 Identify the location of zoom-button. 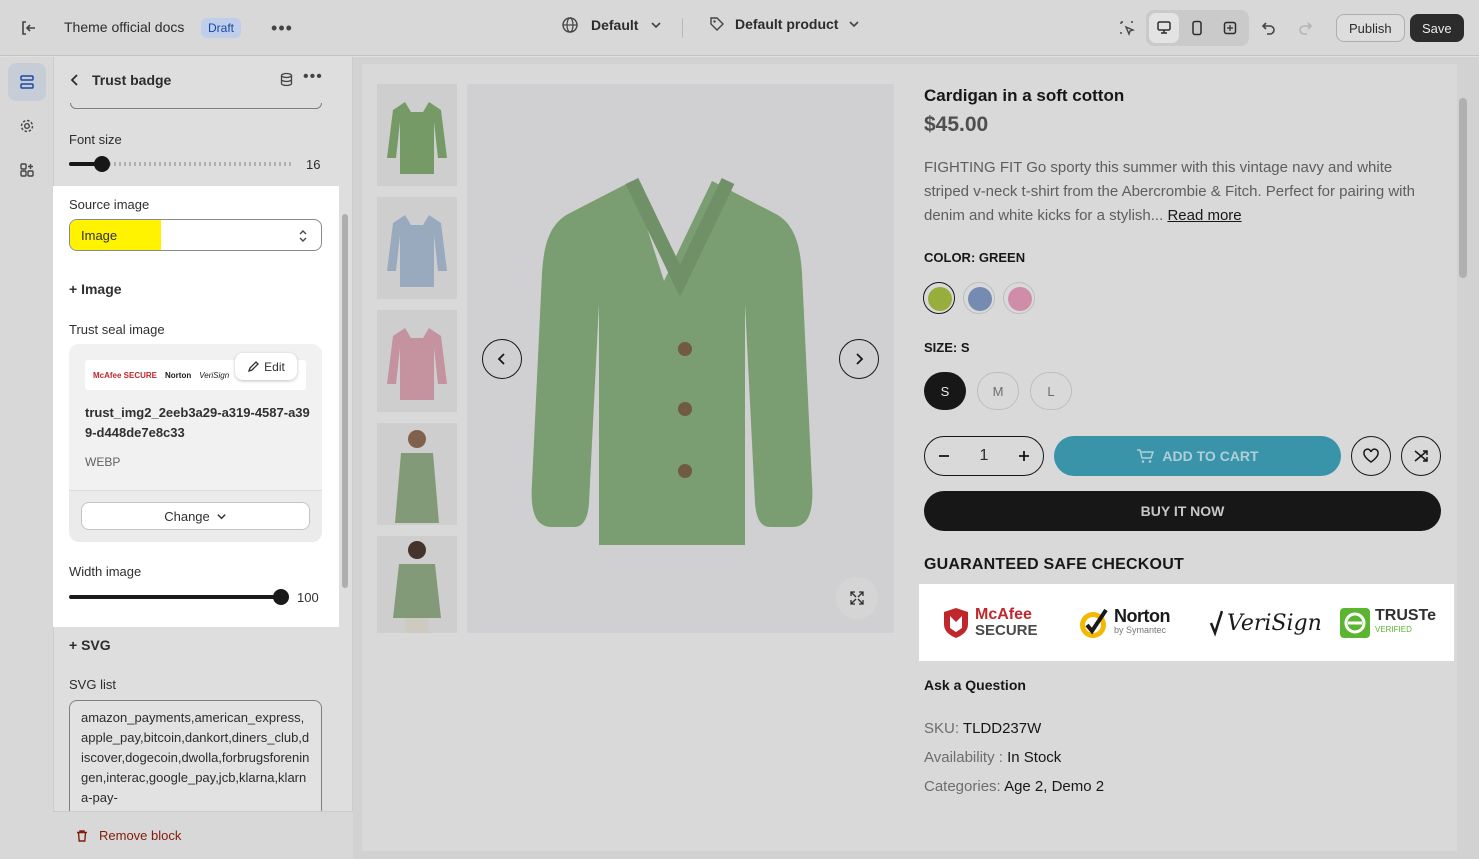
(857, 598).